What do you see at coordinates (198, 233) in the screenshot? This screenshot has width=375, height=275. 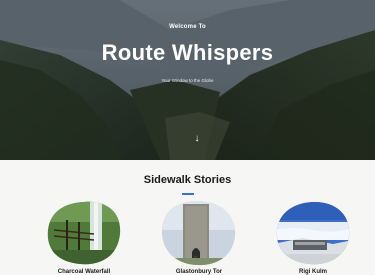 I see `stone-tower-image` at bounding box center [198, 233].